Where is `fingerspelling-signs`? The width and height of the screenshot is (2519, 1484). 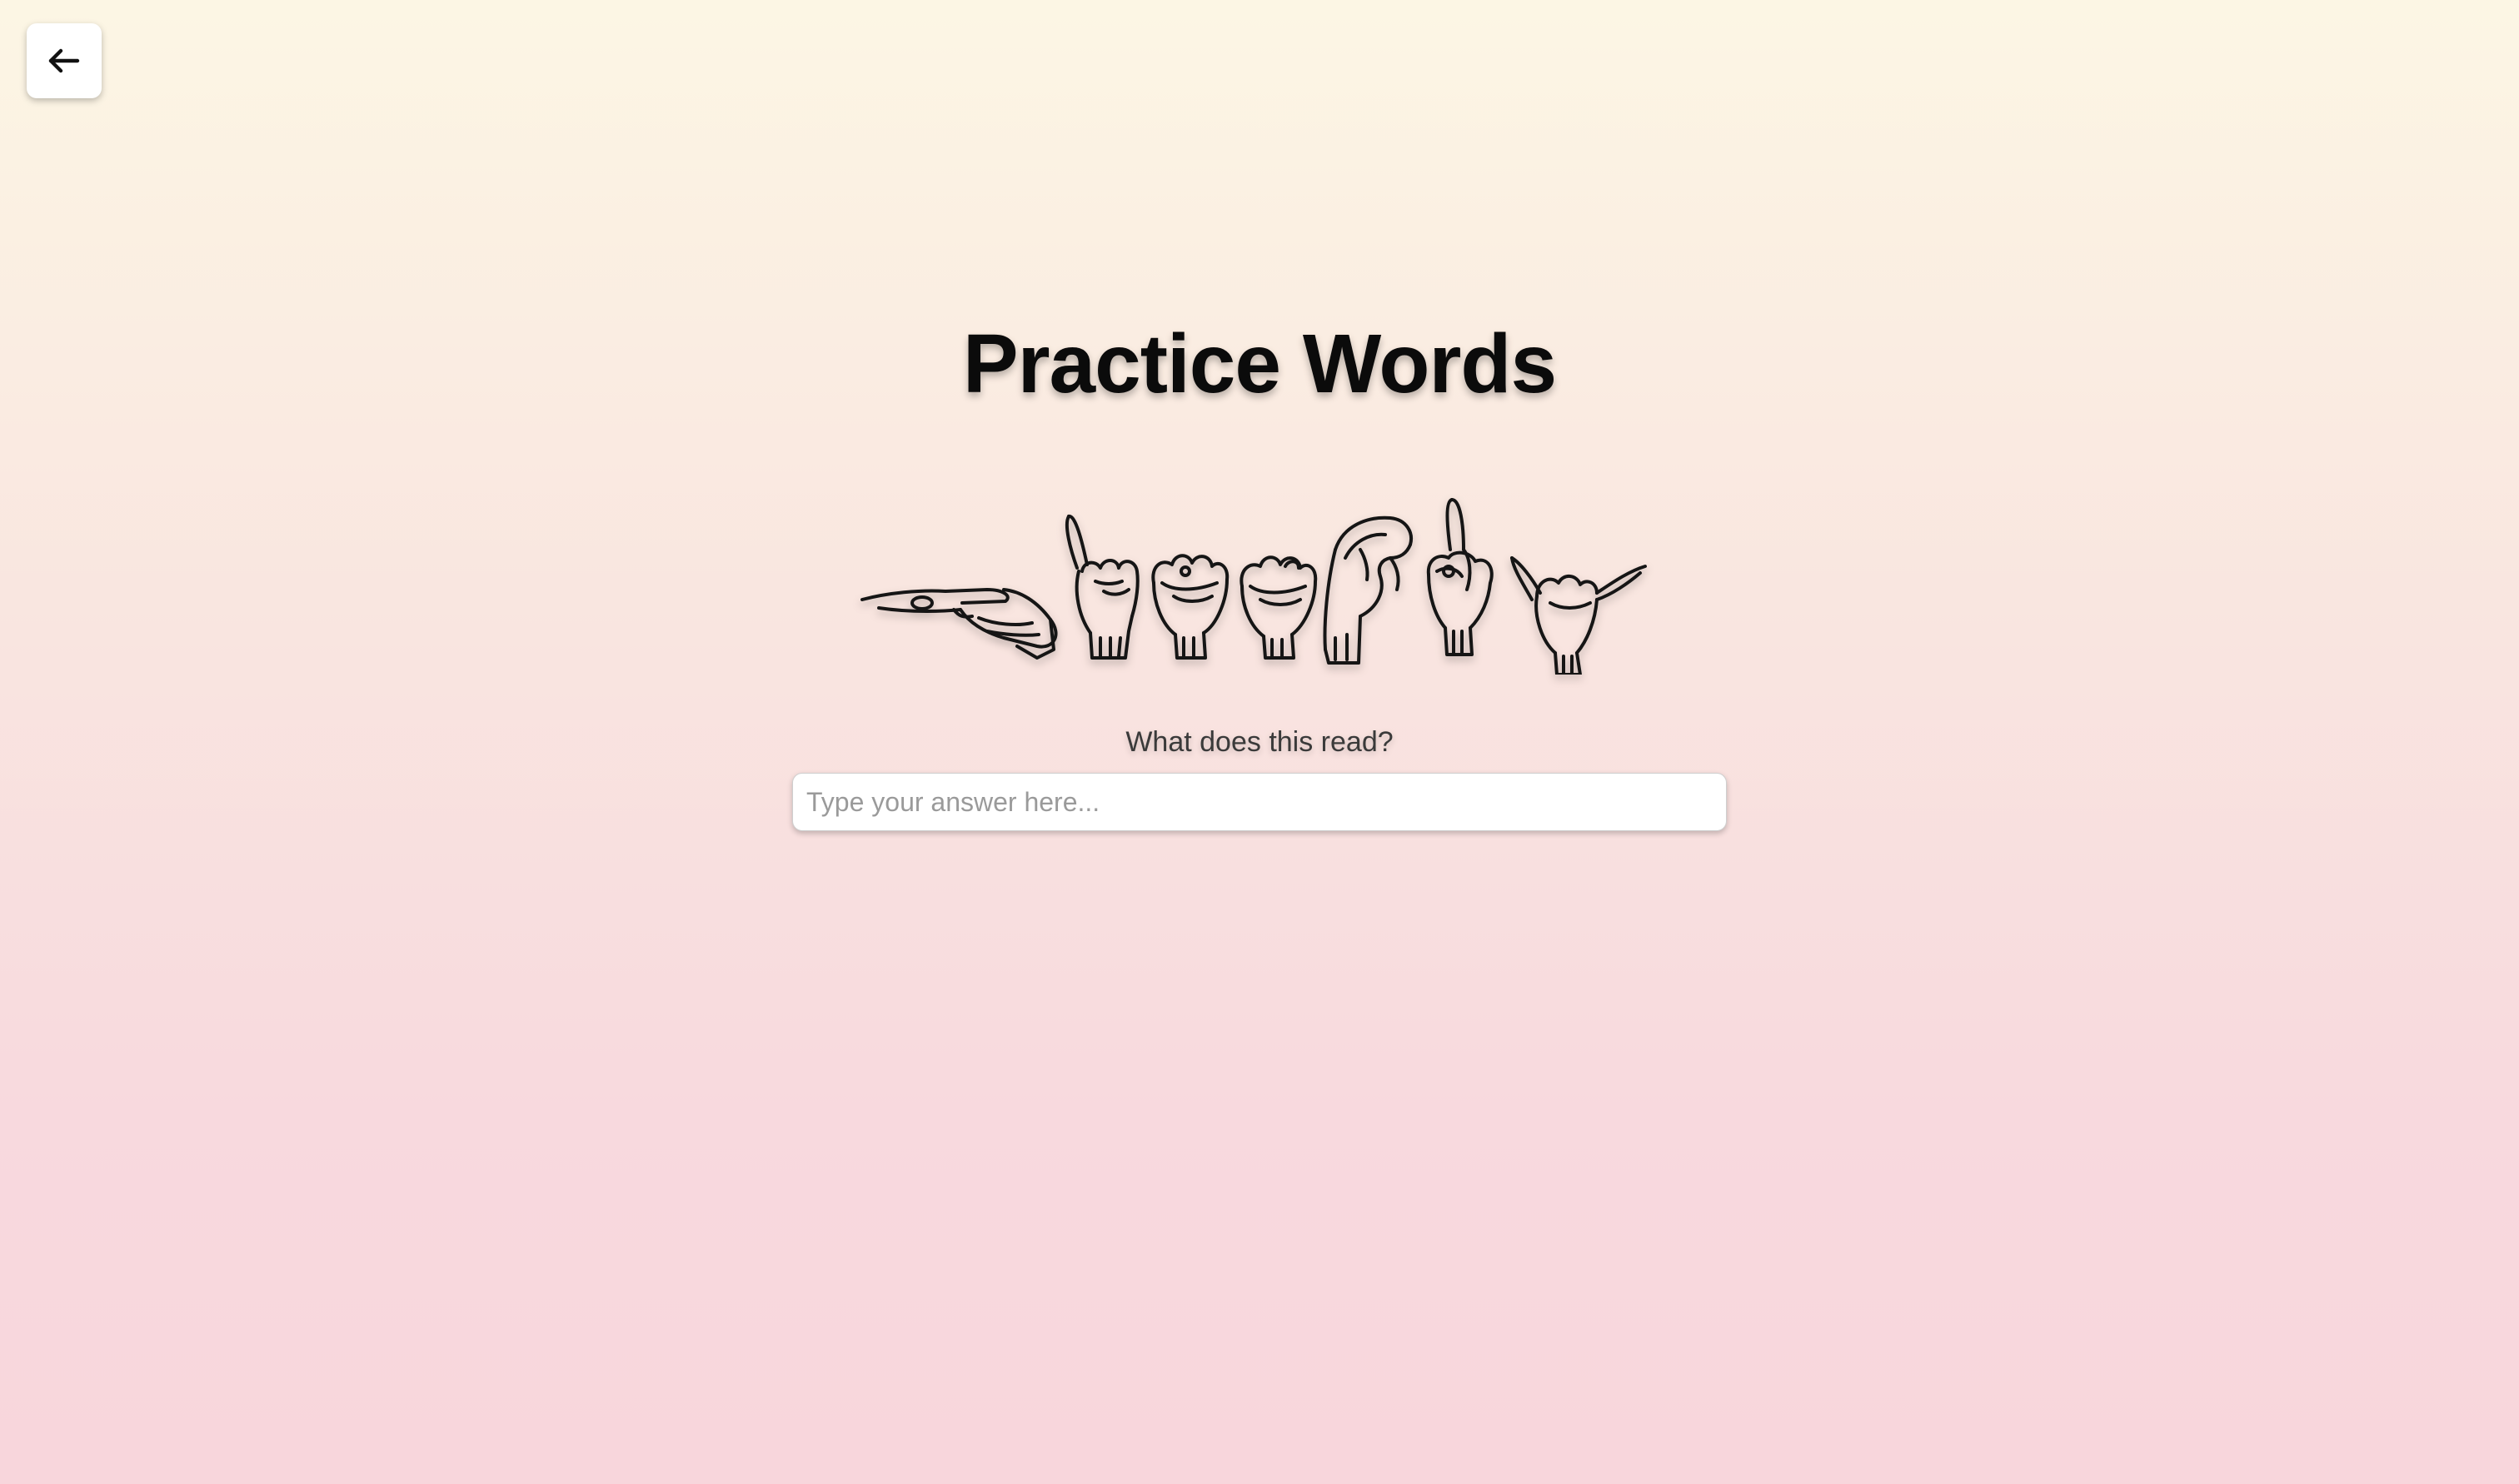
fingerspelling-signs is located at coordinates (1253, 586).